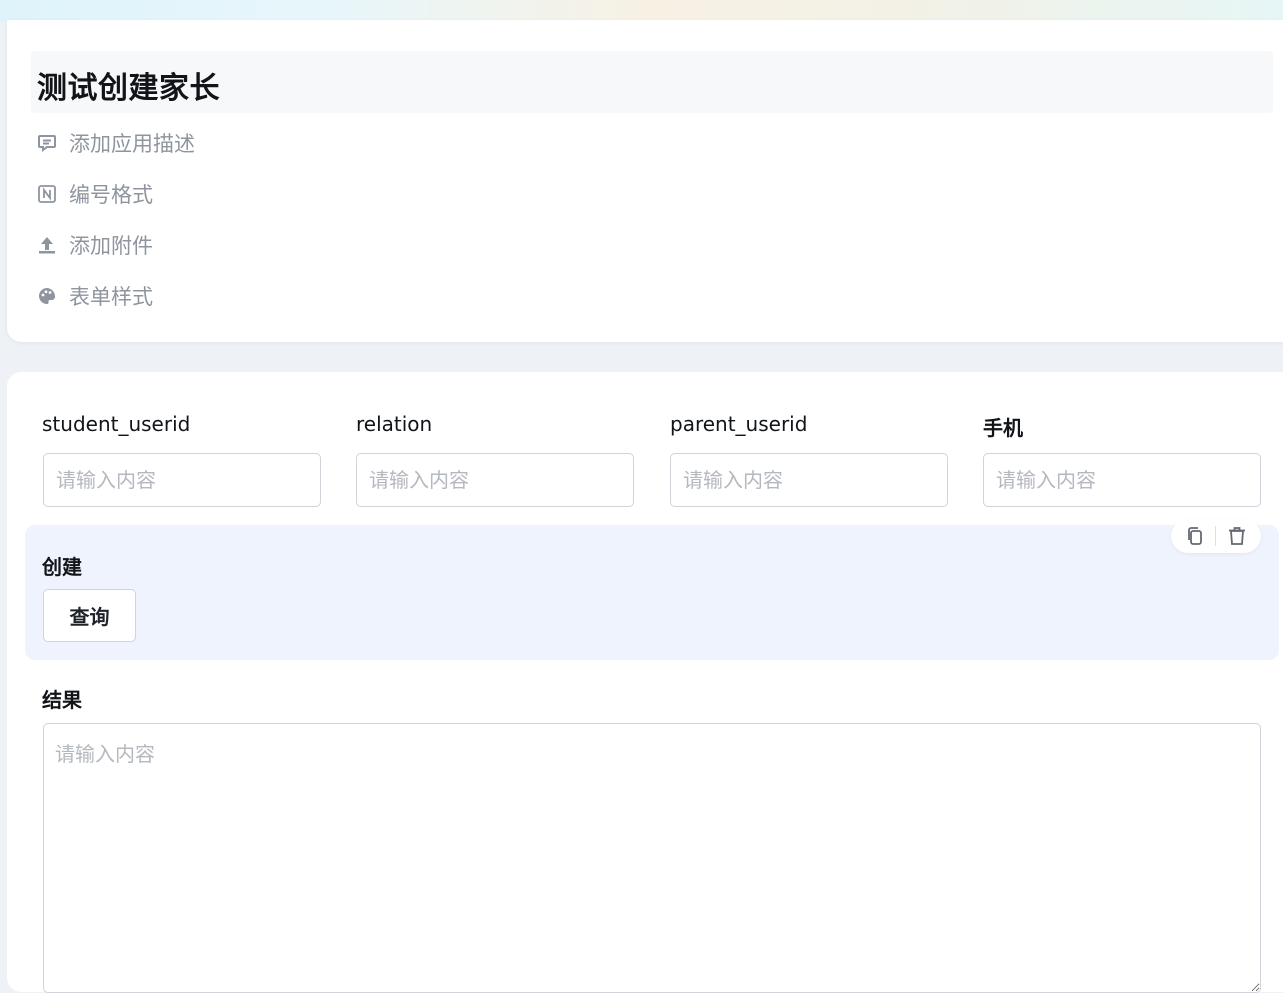  I want to click on comment-icon, so click(47, 143).